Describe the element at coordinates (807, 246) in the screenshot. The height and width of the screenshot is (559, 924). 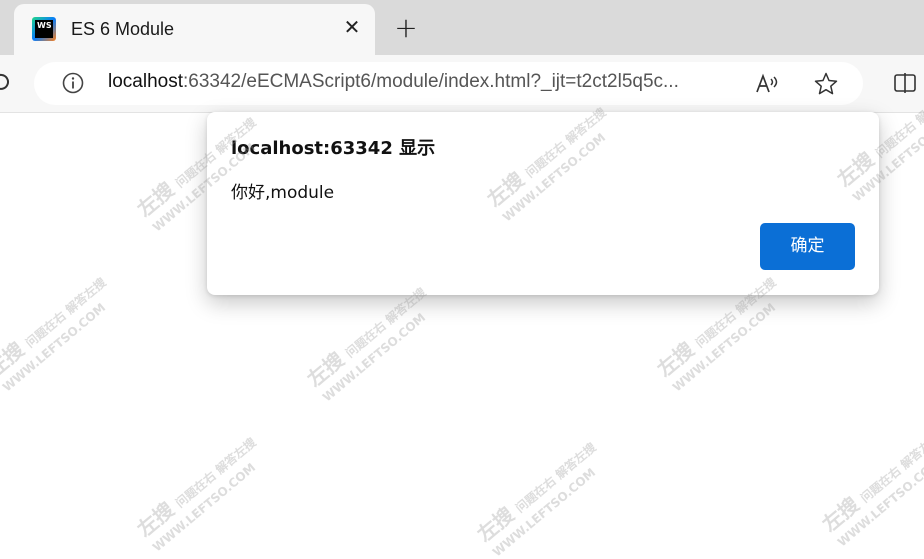
I see `ok-button: 确定` at that location.